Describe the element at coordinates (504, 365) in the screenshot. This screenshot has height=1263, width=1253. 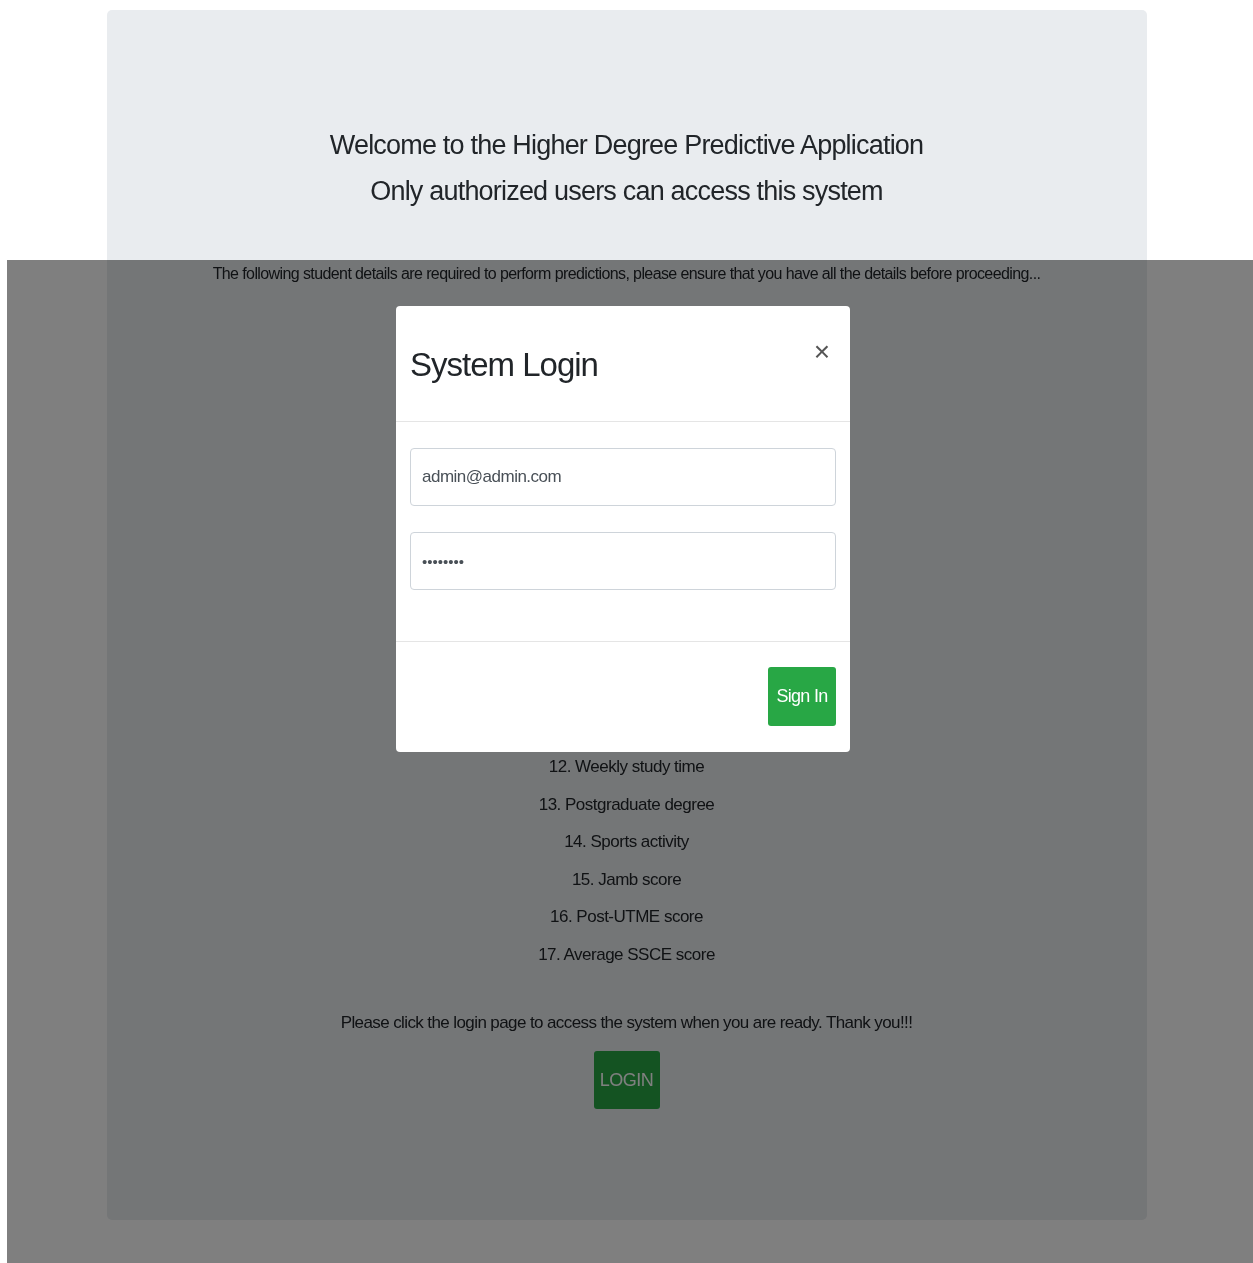
I see `dialog-title: System Login` at that location.